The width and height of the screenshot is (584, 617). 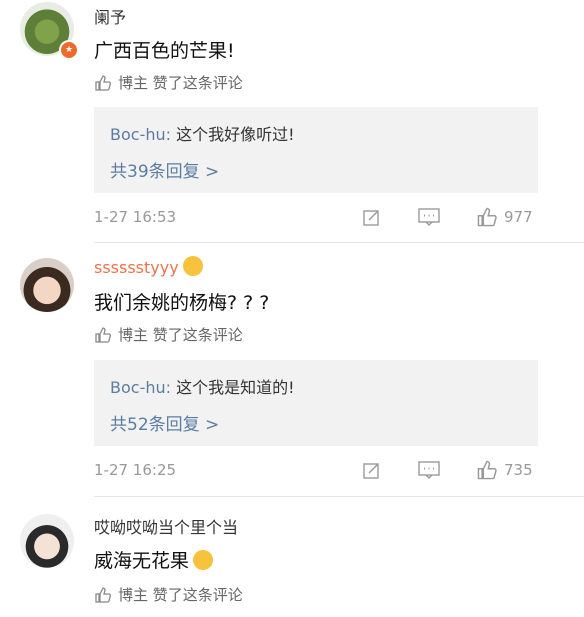 What do you see at coordinates (164, 51) in the screenshot?
I see `comment-text: 广西百色的芒果!` at bounding box center [164, 51].